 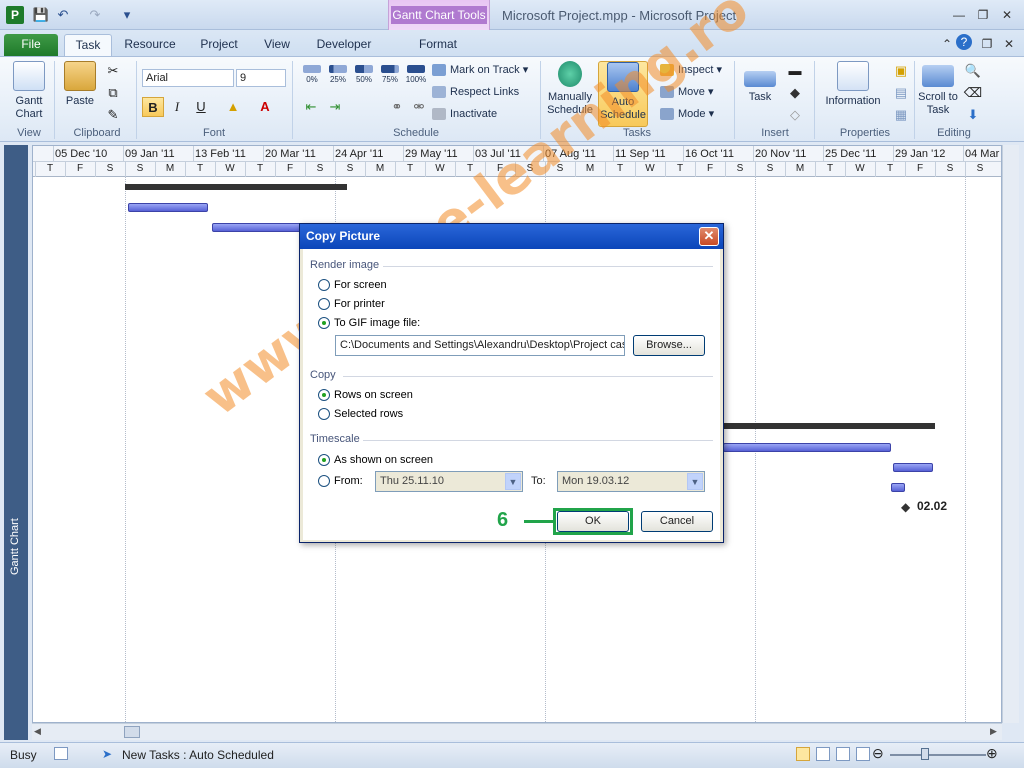 What do you see at coordinates (335, 107) in the screenshot?
I see `indent-icon: ⇥` at bounding box center [335, 107].